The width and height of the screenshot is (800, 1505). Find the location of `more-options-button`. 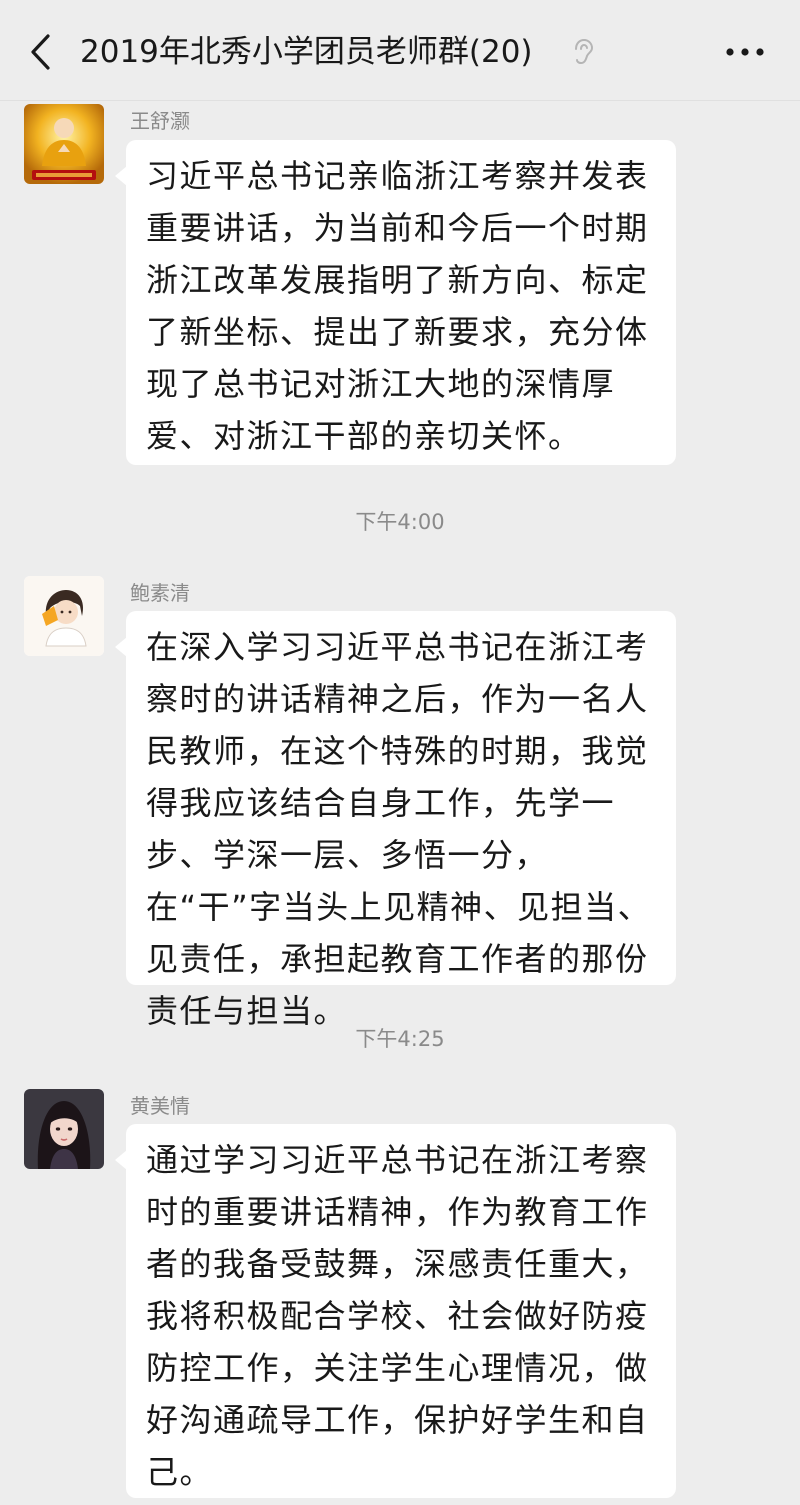

more-options-button is located at coordinates (745, 52).